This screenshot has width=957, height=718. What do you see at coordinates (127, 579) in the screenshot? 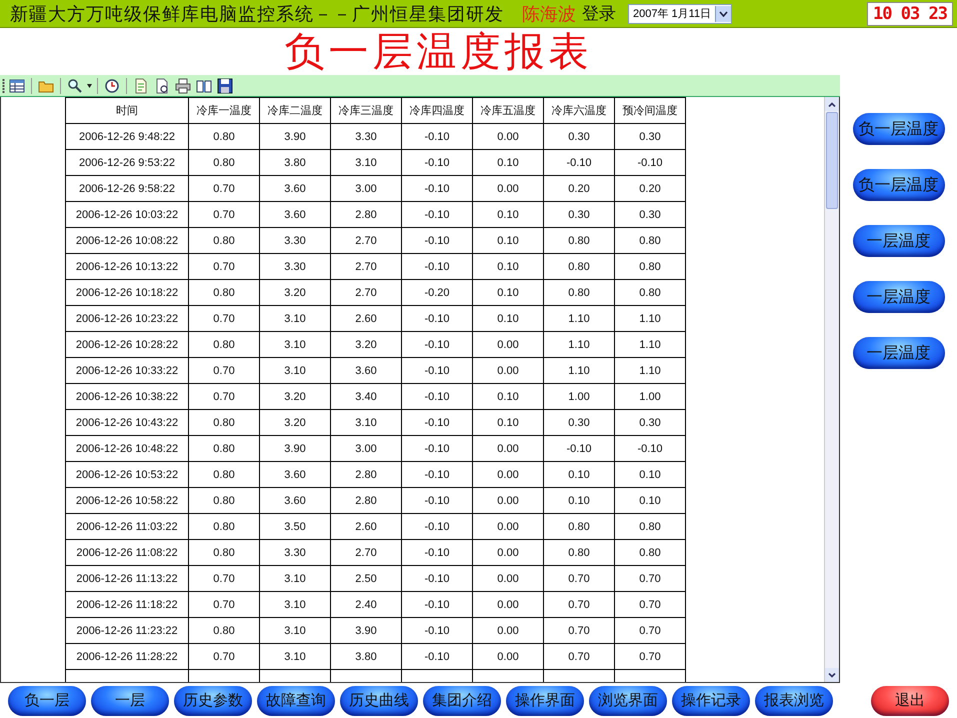
I see `table-cell: 2006-12-26 11:13:22` at bounding box center [127, 579].